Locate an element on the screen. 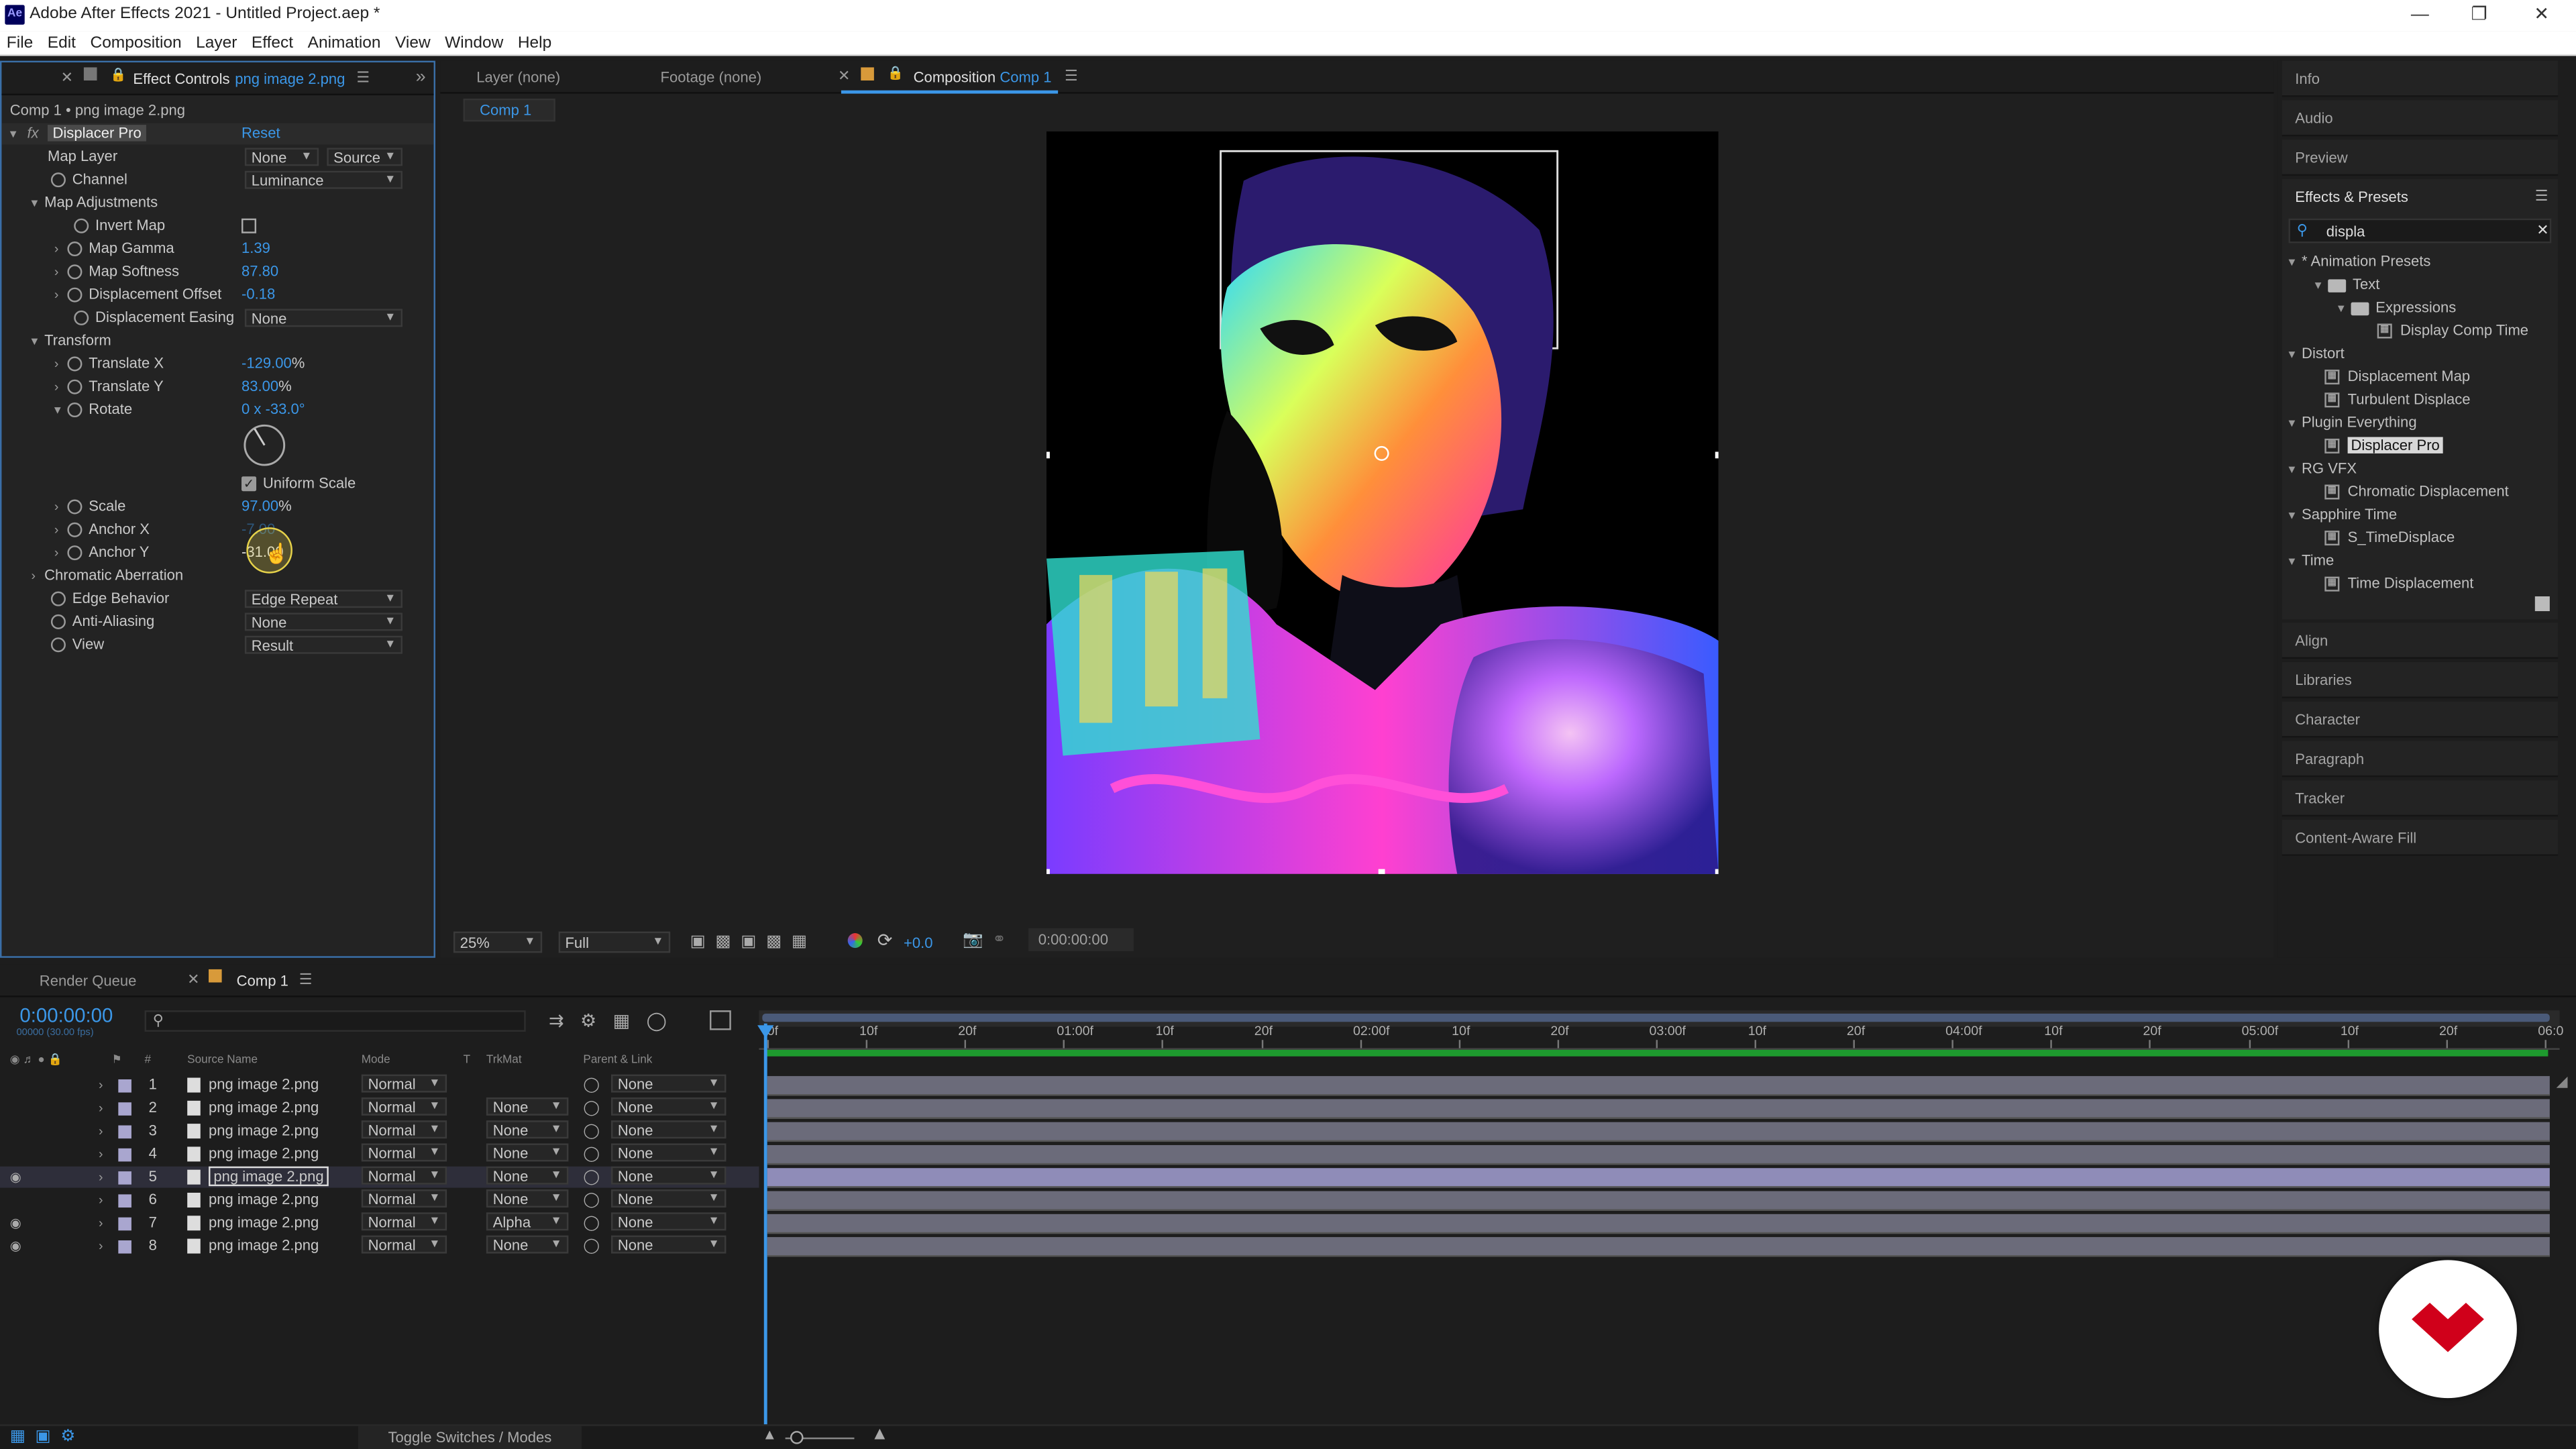 The width and height of the screenshot is (2576, 1449). menu-layer: Layer is located at coordinates (216, 44).